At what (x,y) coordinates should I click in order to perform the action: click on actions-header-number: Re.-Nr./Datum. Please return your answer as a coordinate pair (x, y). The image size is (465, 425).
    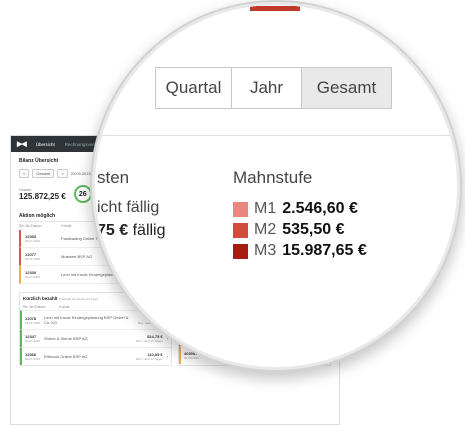
    Looking at the image, I should click on (30, 226).